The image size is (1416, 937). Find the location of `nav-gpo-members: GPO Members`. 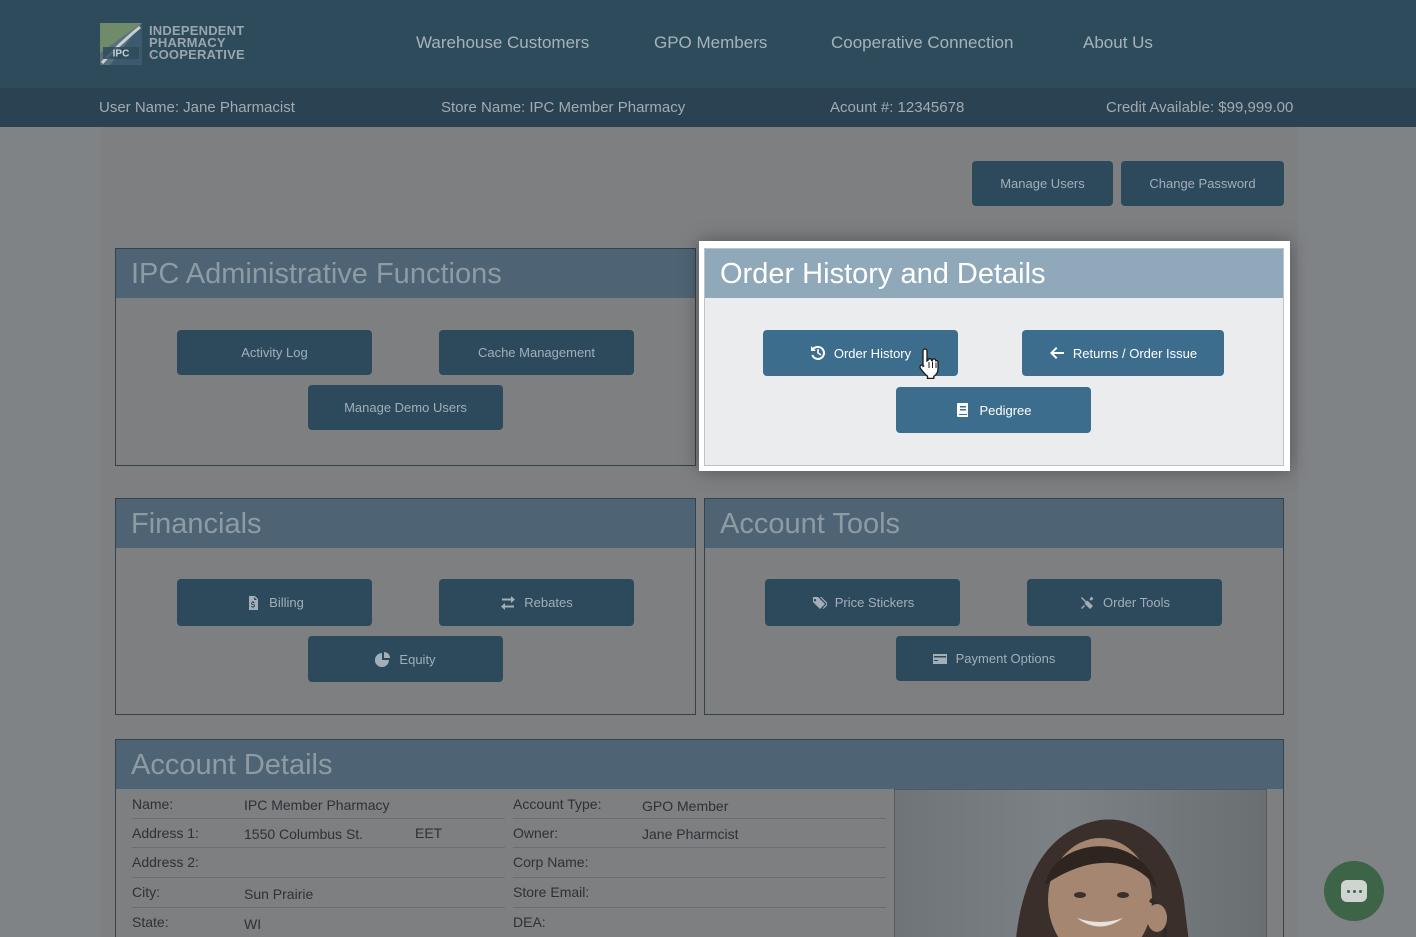

nav-gpo-members: GPO Members is located at coordinates (710, 43).